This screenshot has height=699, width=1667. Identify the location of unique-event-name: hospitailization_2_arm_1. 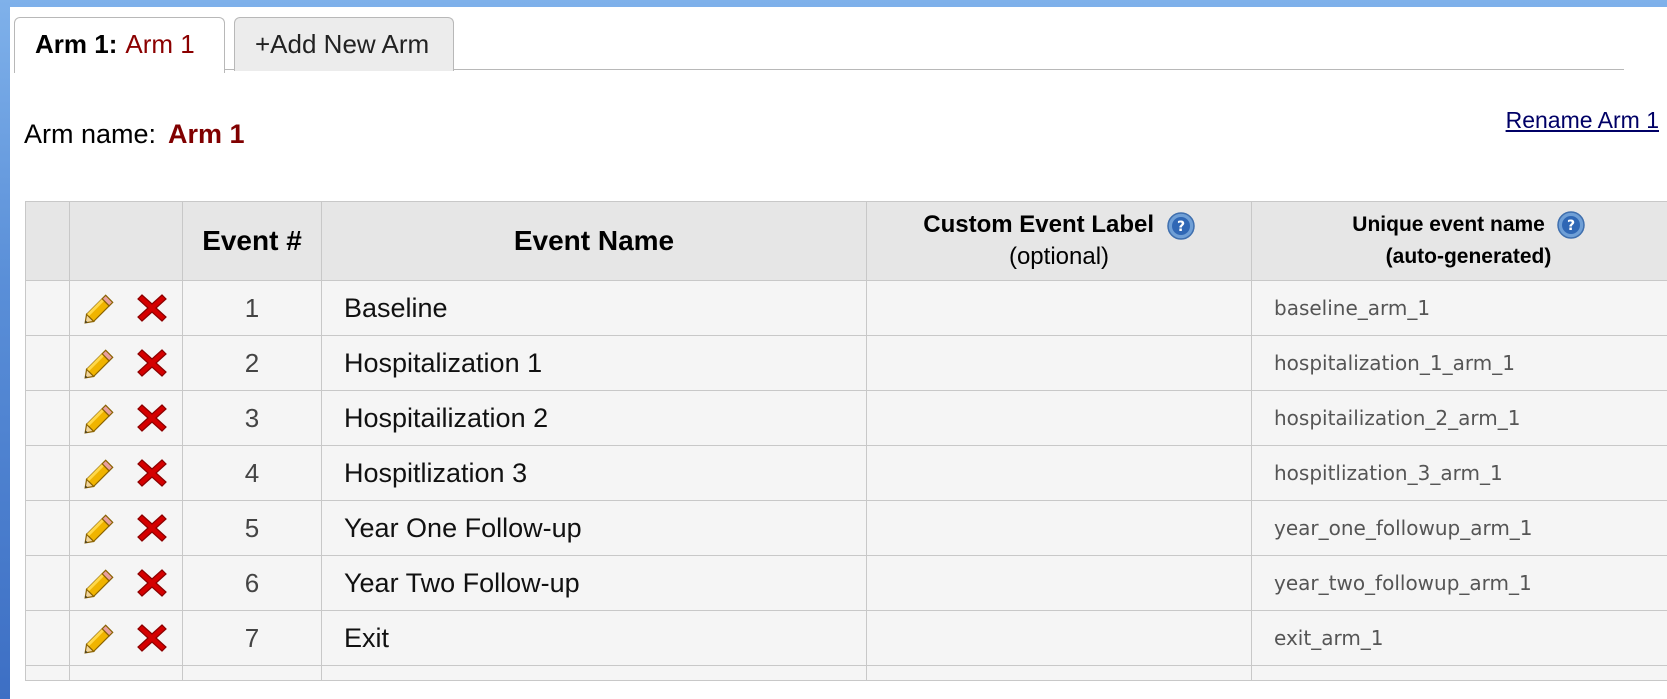
(1459, 418).